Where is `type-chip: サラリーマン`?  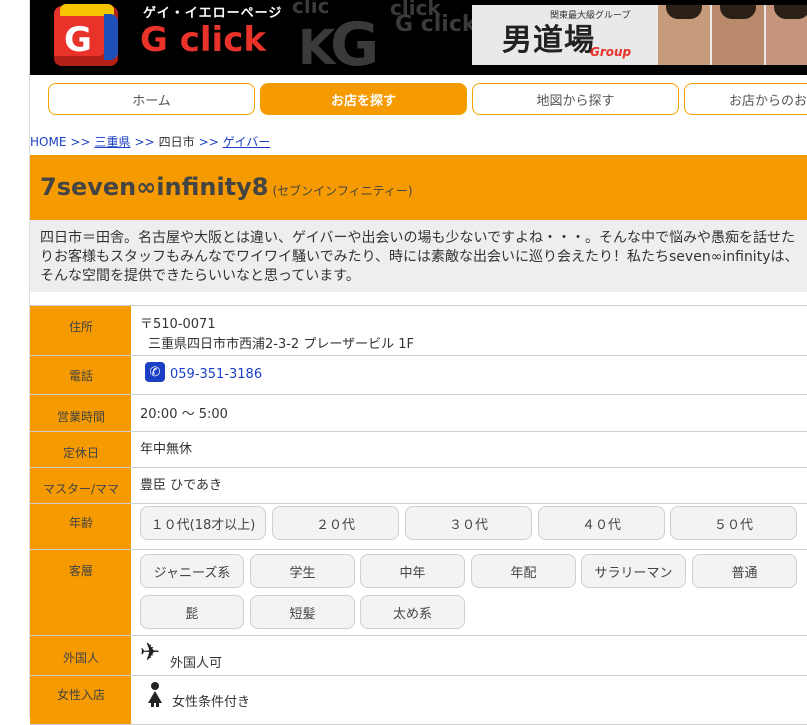 type-chip: サラリーマン is located at coordinates (633, 571).